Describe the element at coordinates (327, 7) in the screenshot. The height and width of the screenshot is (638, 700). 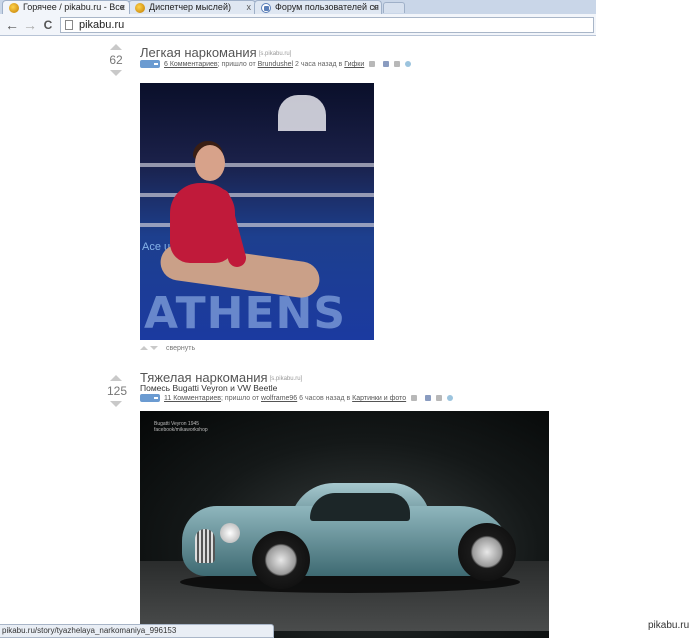
I see `tab-title: Форум пользователей ся` at that location.